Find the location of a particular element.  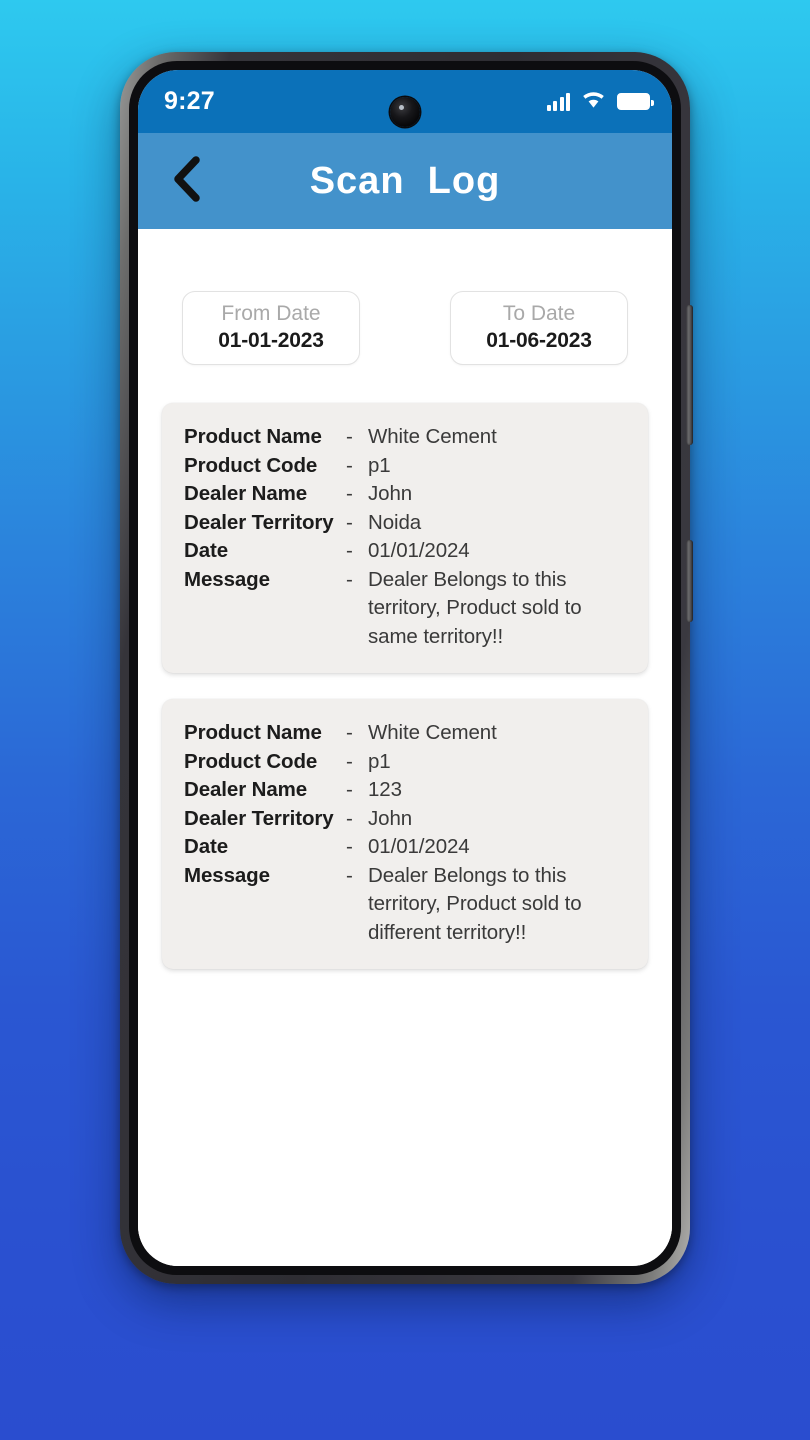

log-value: 123 is located at coordinates (385, 789).